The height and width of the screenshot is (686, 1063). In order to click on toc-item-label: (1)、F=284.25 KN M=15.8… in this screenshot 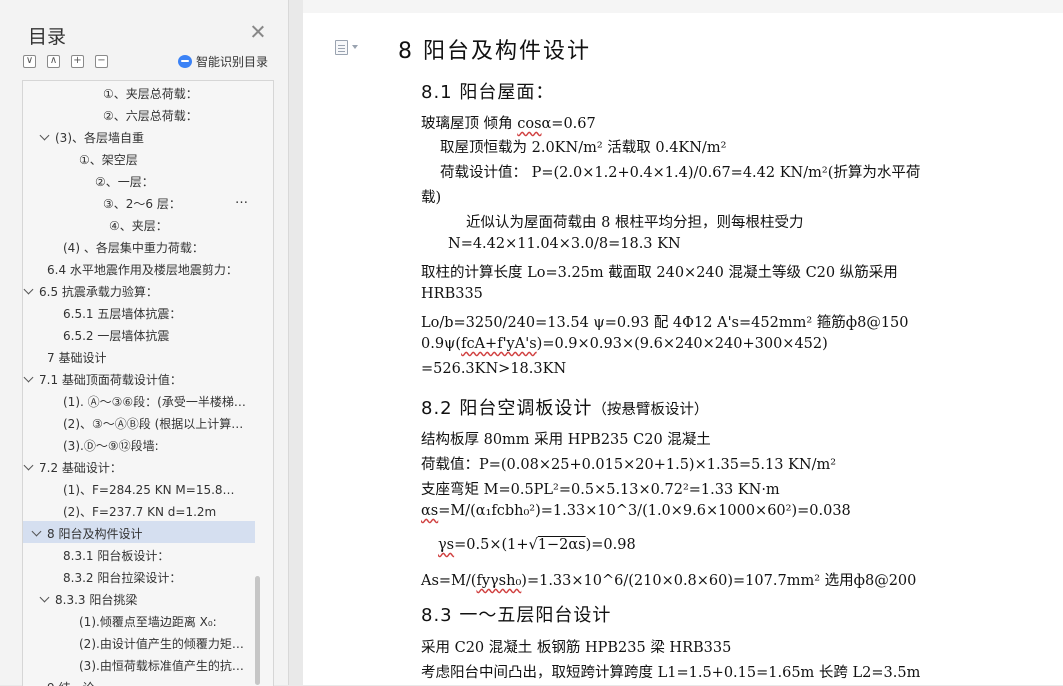, I will do `click(149, 490)`.